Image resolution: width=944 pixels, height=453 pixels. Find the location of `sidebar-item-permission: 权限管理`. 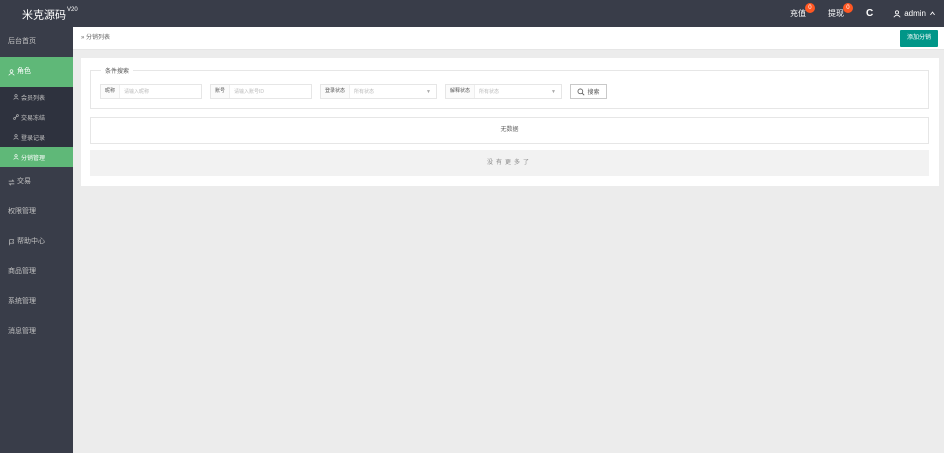

sidebar-item-permission: 权限管理 is located at coordinates (36, 212).